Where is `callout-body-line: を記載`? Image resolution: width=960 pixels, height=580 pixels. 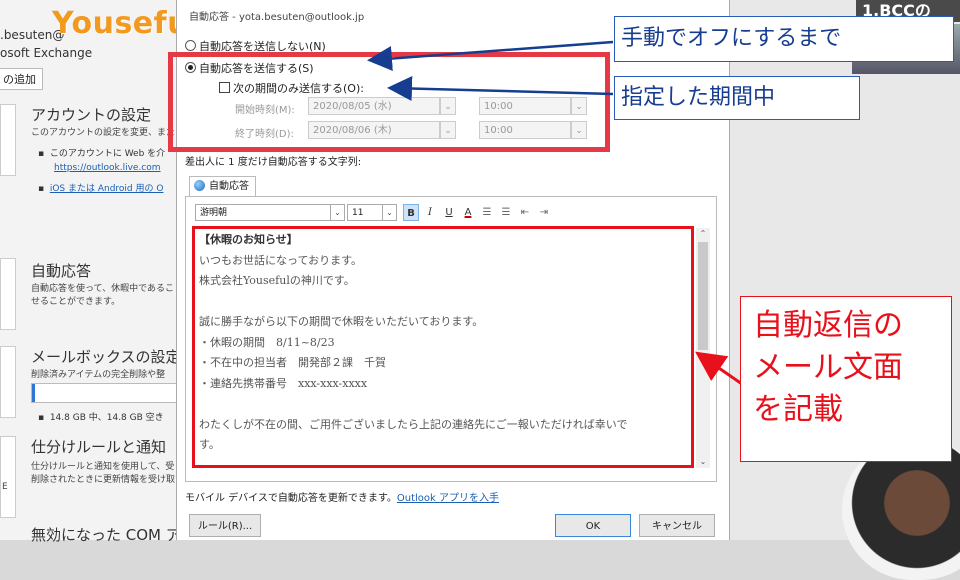
callout-body-line: を記載 is located at coordinates (798, 409).